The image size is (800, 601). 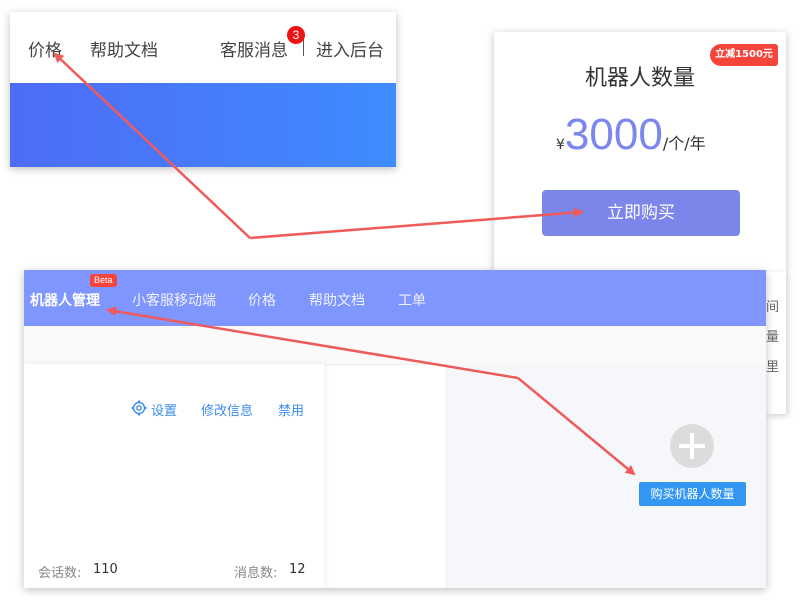 What do you see at coordinates (227, 409) in the screenshot?
I see `edit-info-link: 修改信息` at bounding box center [227, 409].